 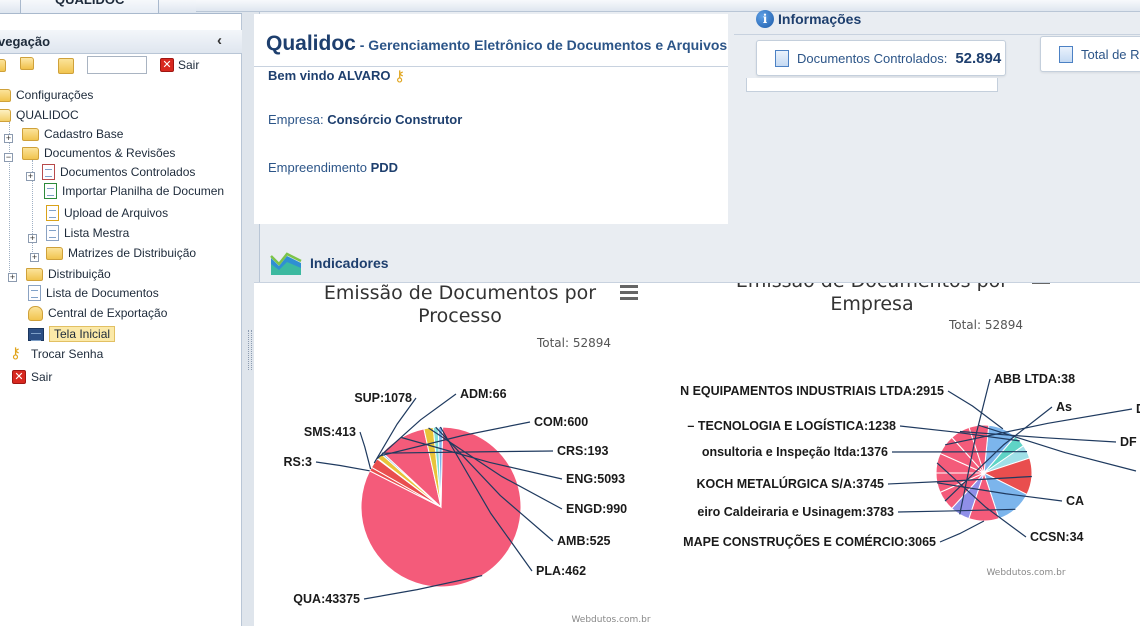 I want to click on monitor-icon, so click(x=36, y=334).